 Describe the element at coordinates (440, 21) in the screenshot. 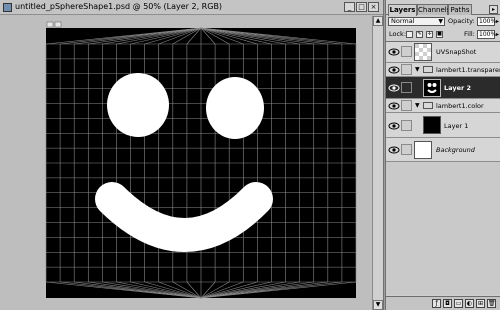

I see `chevron-down-icon: ▼` at that location.